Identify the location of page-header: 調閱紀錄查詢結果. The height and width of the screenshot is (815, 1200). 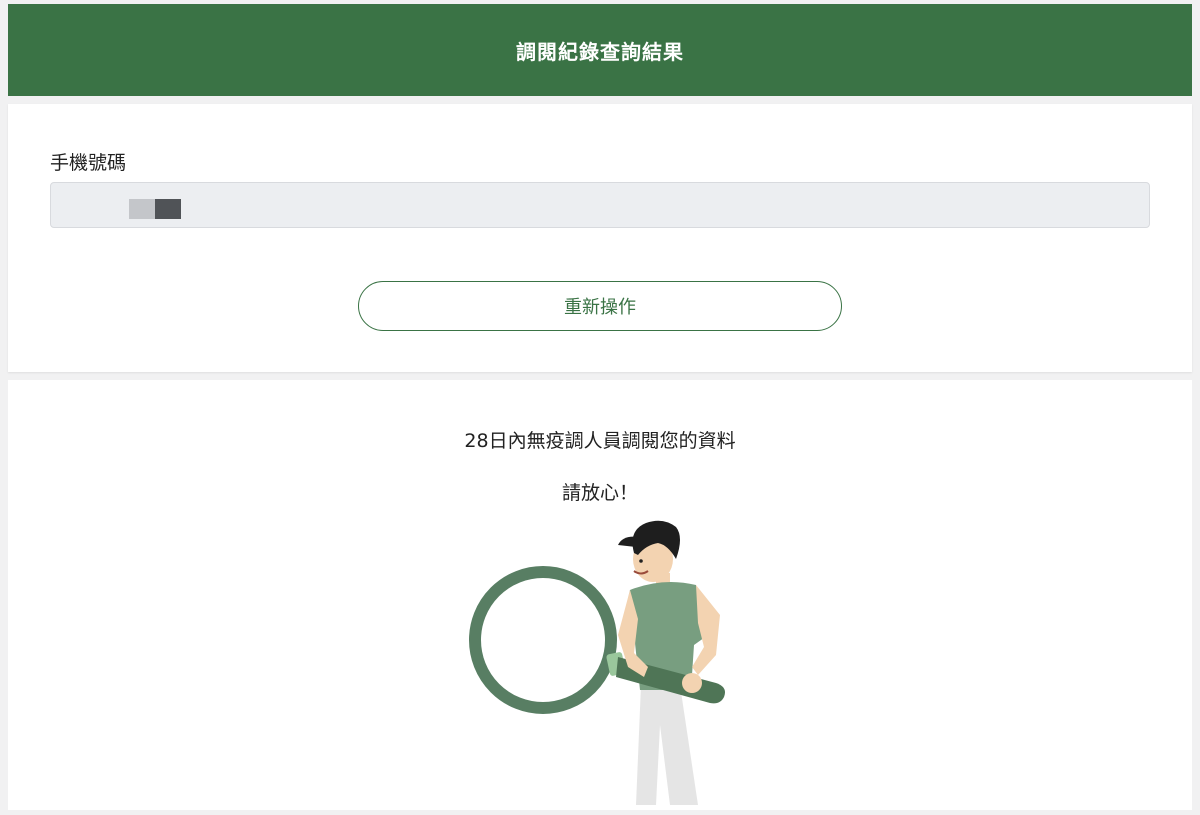
(600, 50).